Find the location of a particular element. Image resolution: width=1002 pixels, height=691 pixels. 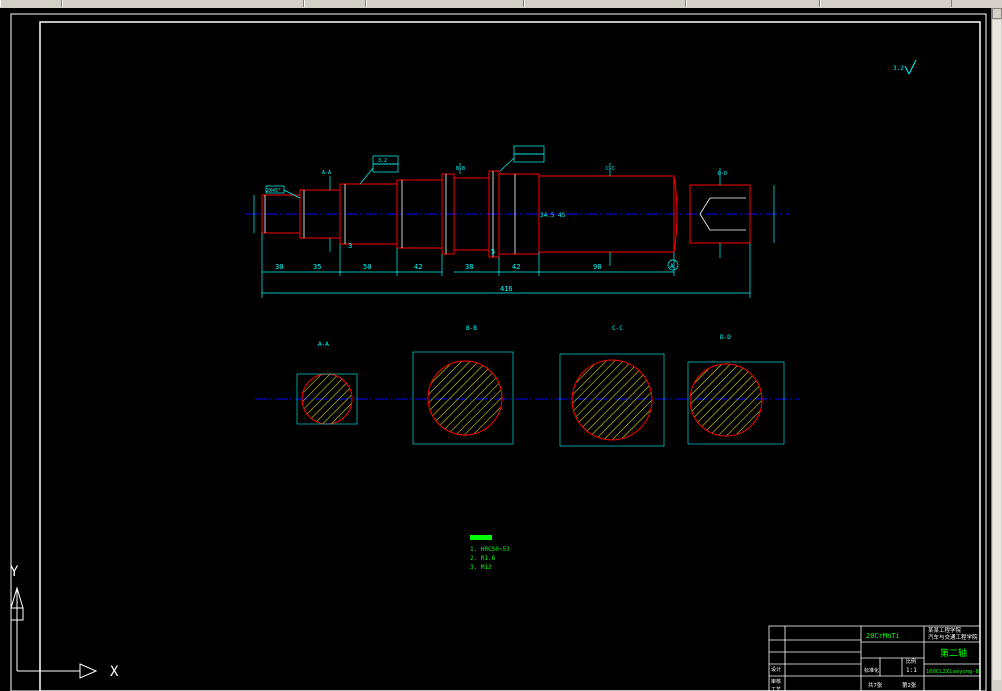

section-aa-title: A-A is located at coordinates (323, 344).